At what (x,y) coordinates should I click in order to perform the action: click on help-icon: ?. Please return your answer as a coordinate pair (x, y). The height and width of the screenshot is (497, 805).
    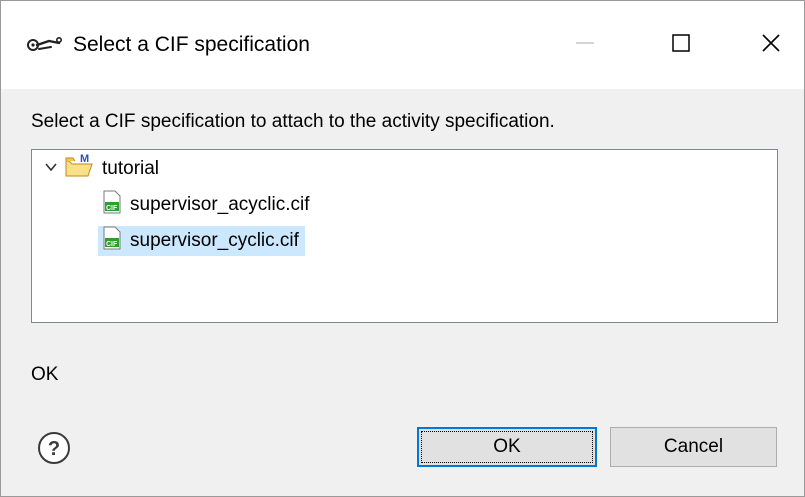
    Looking at the image, I should click on (54, 448).